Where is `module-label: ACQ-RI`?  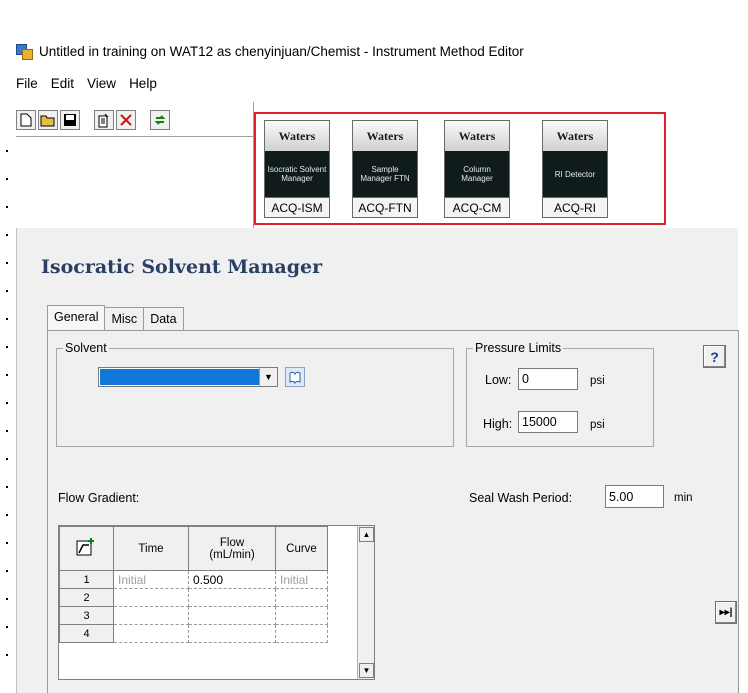
module-label: ACQ-RI is located at coordinates (575, 207).